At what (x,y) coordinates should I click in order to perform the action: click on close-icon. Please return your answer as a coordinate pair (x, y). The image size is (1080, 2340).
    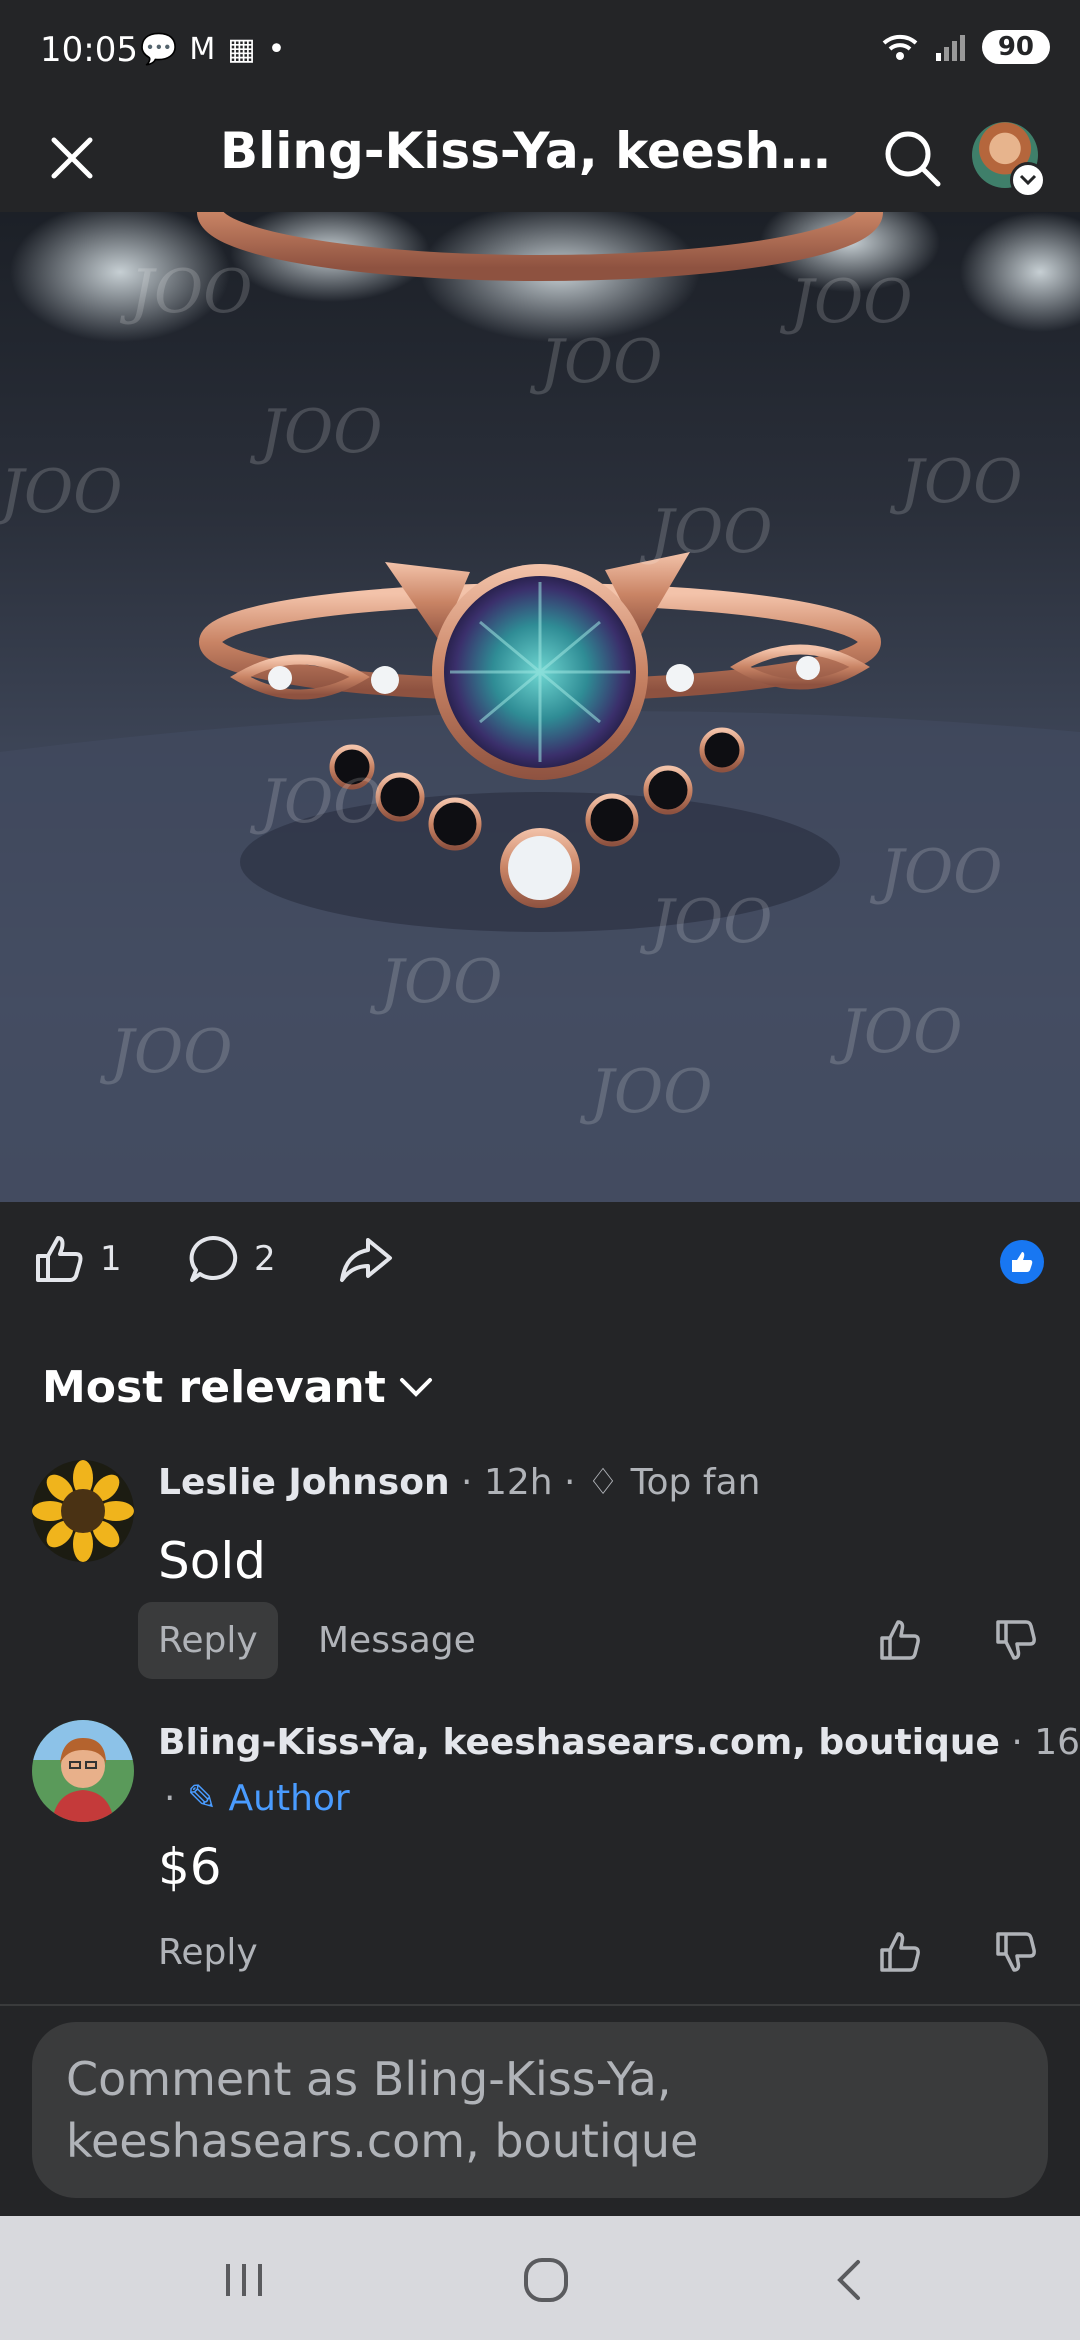
    Looking at the image, I should click on (72, 158).